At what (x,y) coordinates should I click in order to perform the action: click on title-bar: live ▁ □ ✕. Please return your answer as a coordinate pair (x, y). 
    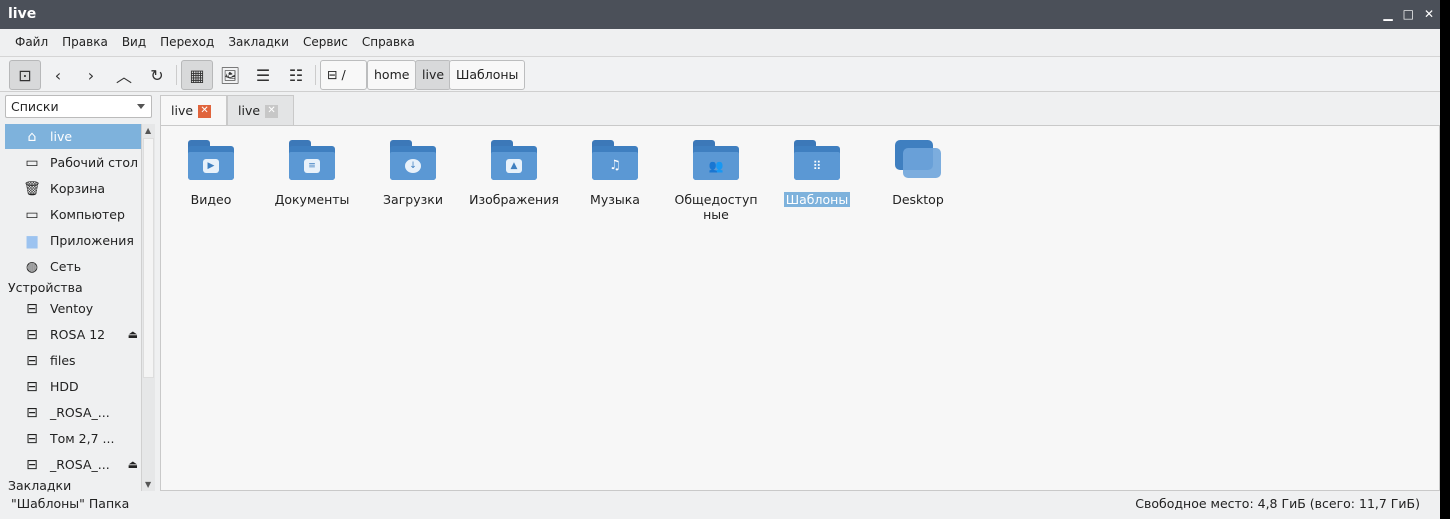
    Looking at the image, I should click on (720, 14).